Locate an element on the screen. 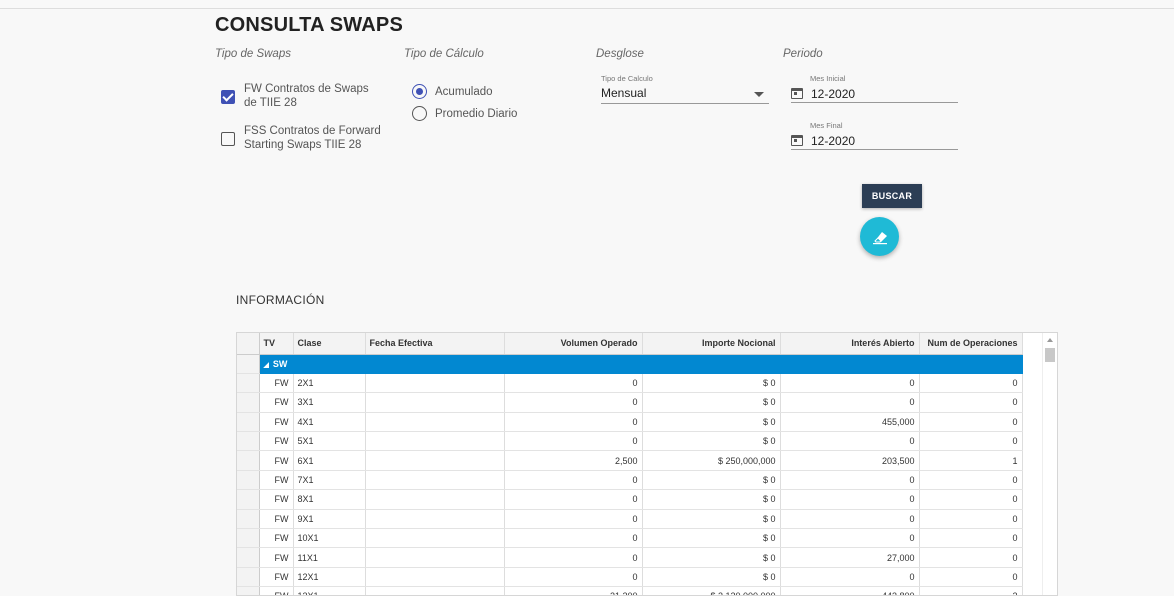  table-row: FW 6X1 2,500 $ 250,000,000 203,500 1 is located at coordinates (630, 460).